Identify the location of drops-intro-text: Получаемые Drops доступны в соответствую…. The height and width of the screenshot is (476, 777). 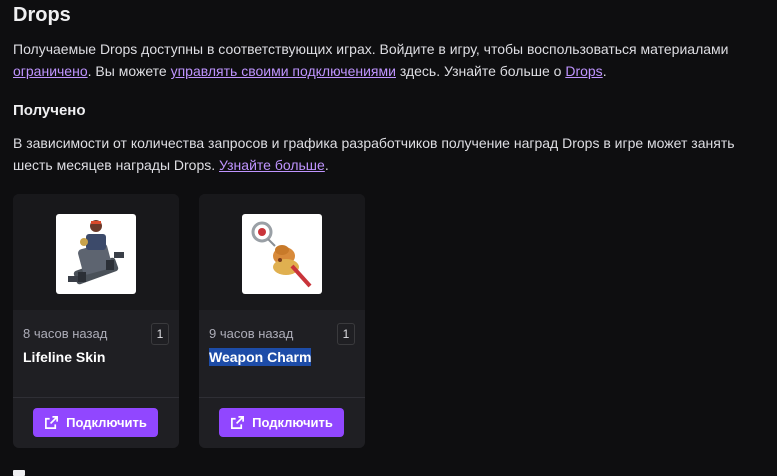
(395, 60).